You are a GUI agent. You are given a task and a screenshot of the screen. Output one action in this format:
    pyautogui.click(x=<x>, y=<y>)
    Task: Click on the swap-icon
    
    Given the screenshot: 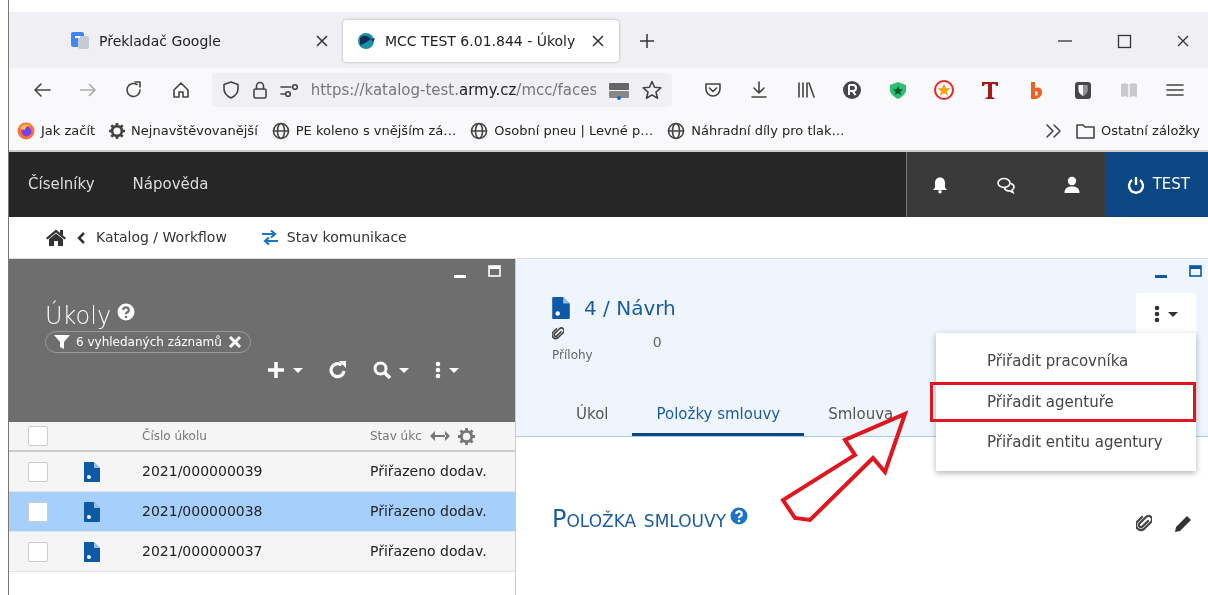 What is the action you would take?
    pyautogui.click(x=269, y=237)
    